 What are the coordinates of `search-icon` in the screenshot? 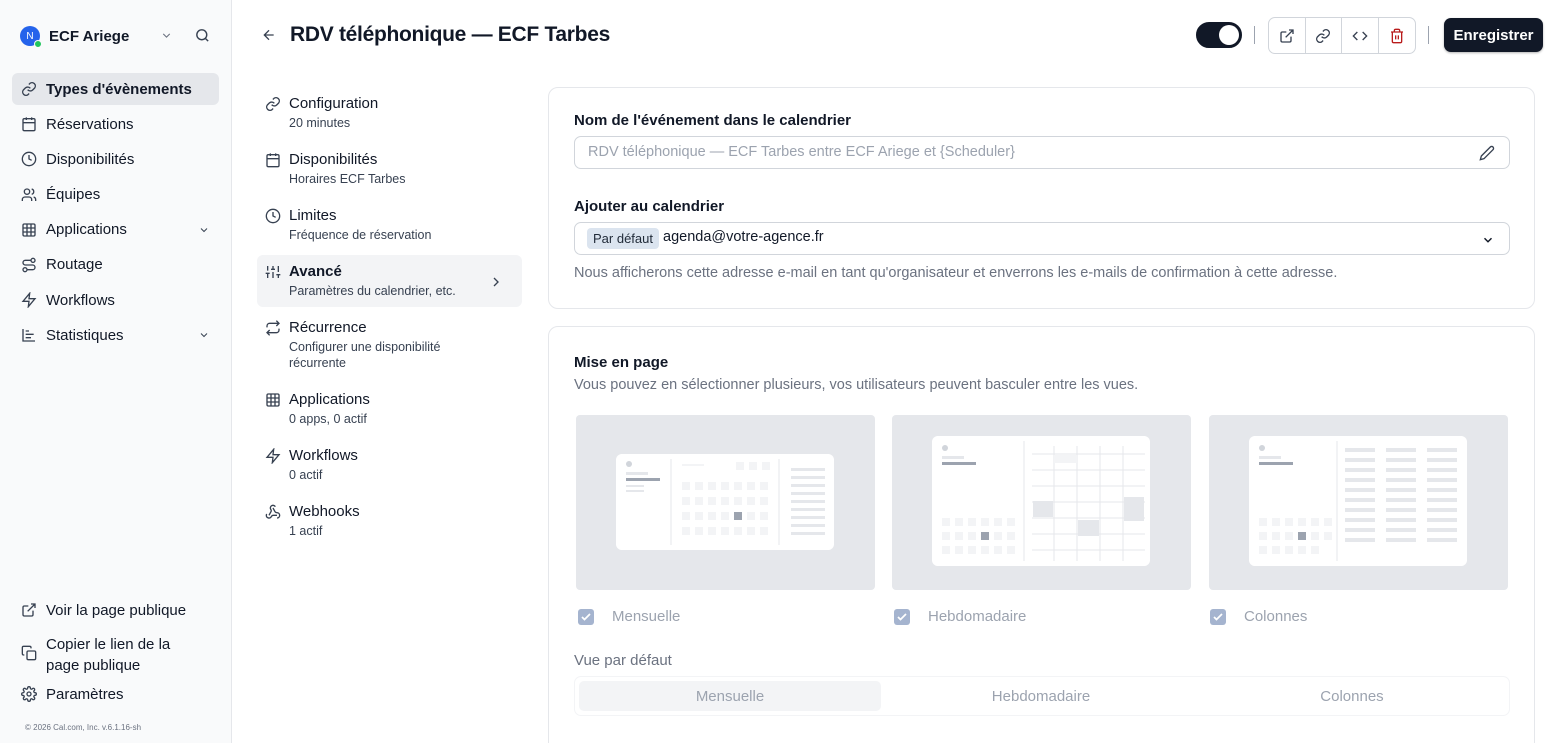 It's located at (202, 35).